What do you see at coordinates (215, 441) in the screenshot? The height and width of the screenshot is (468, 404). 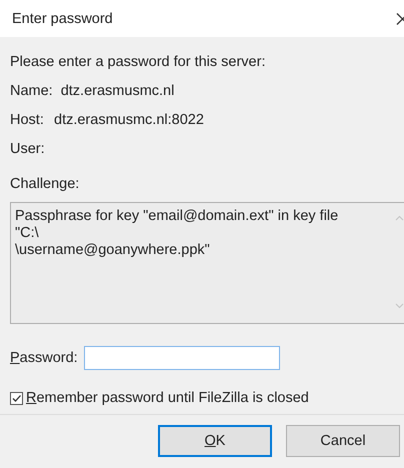 I see `ok-button: OK` at bounding box center [215, 441].